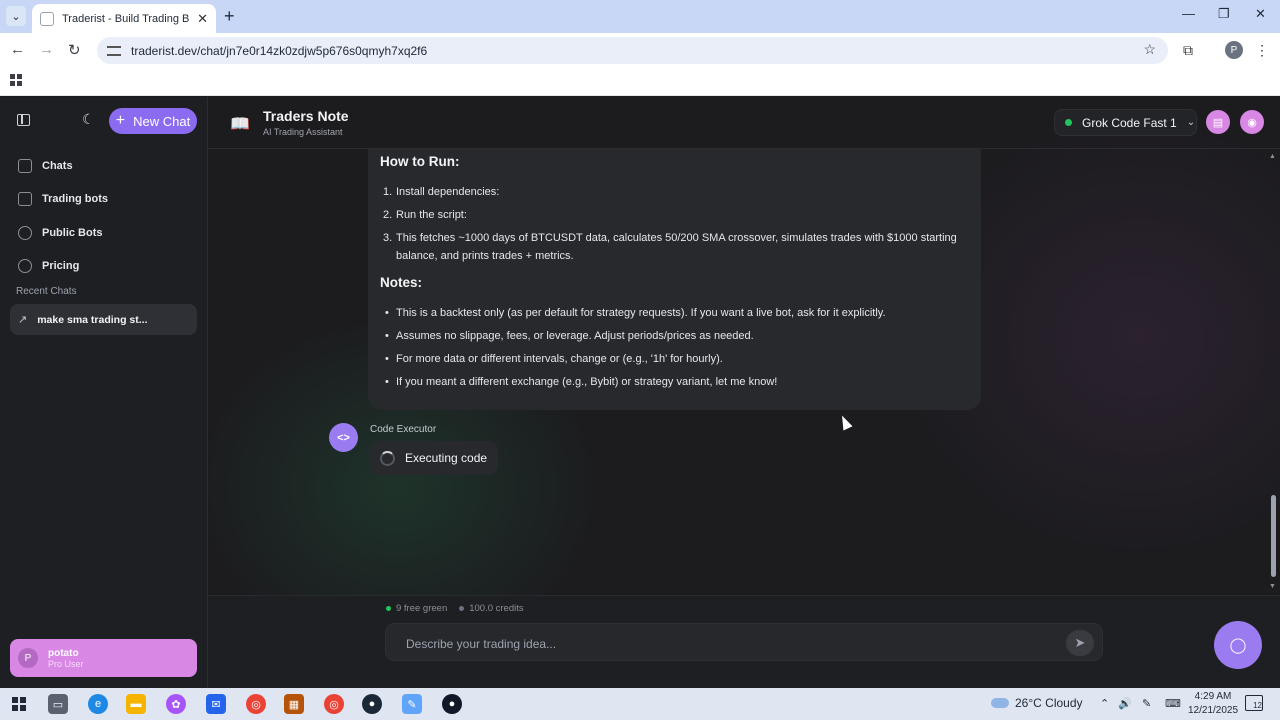 The width and height of the screenshot is (1280, 720). What do you see at coordinates (1125, 703) in the screenshot?
I see `volume-icon: 🔊` at bounding box center [1125, 703].